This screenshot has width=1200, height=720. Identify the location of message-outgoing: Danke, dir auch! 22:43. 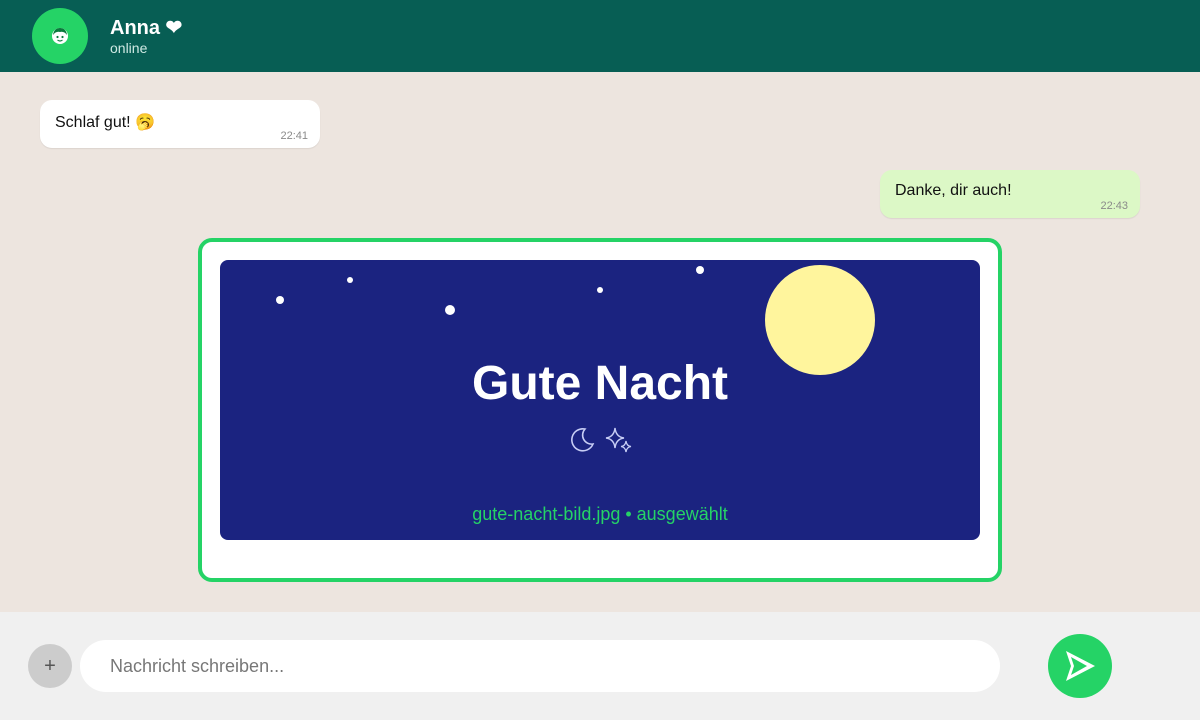
(1010, 194).